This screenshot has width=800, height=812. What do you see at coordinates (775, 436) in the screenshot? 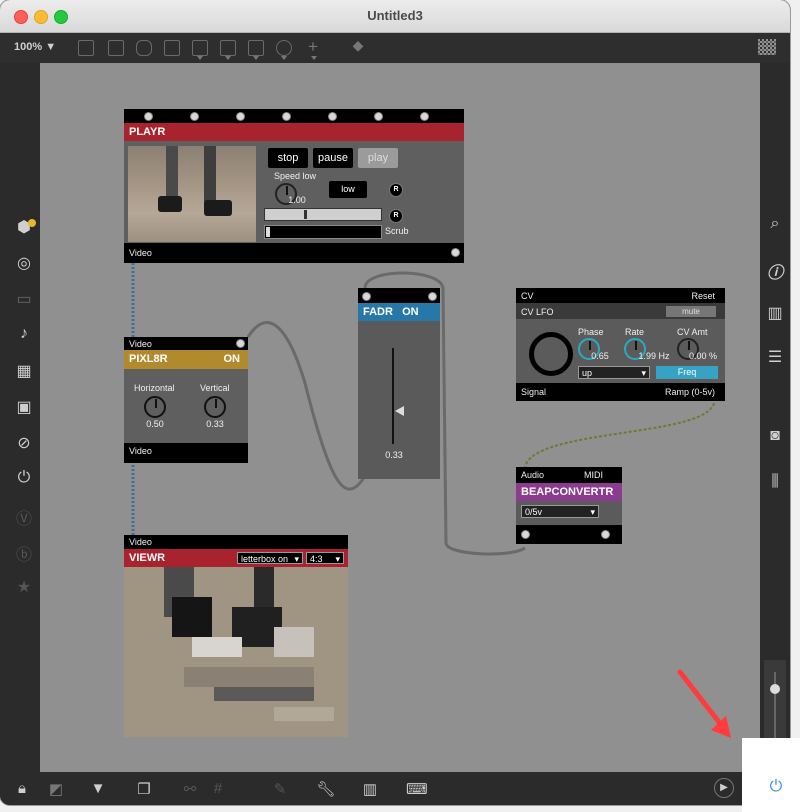
I see `camera-icon: ◙` at bounding box center [775, 436].